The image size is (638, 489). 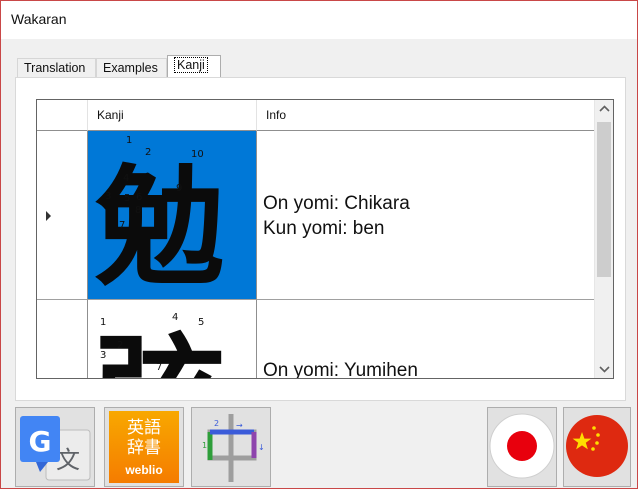 I want to click on tab-translation: Translation, so click(x=56, y=68).